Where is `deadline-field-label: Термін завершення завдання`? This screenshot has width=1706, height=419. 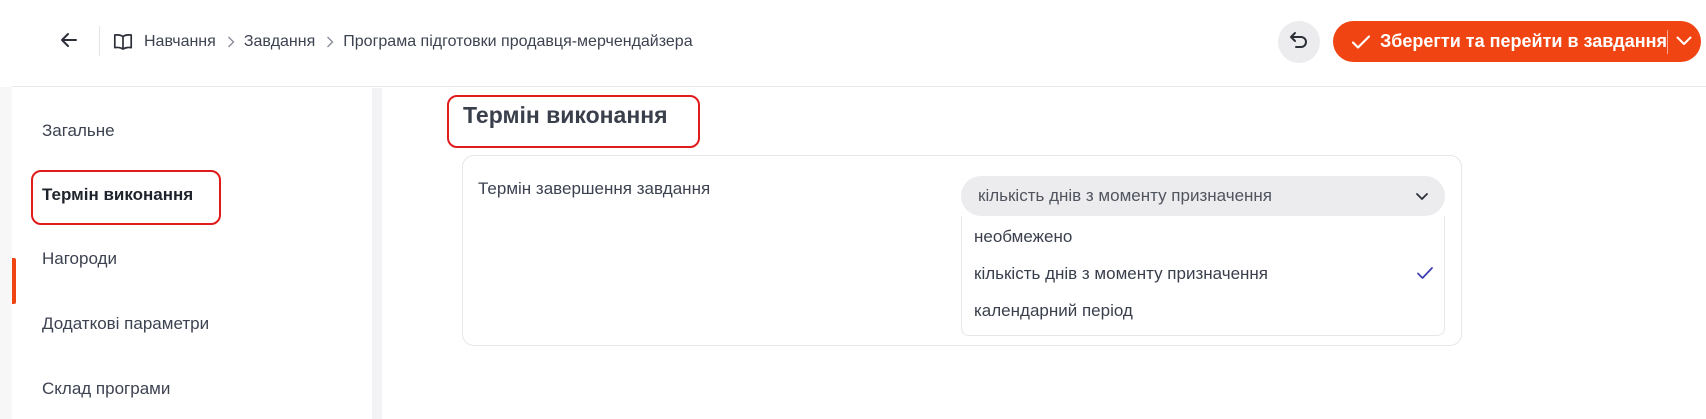 deadline-field-label: Термін завершення завдання is located at coordinates (594, 188).